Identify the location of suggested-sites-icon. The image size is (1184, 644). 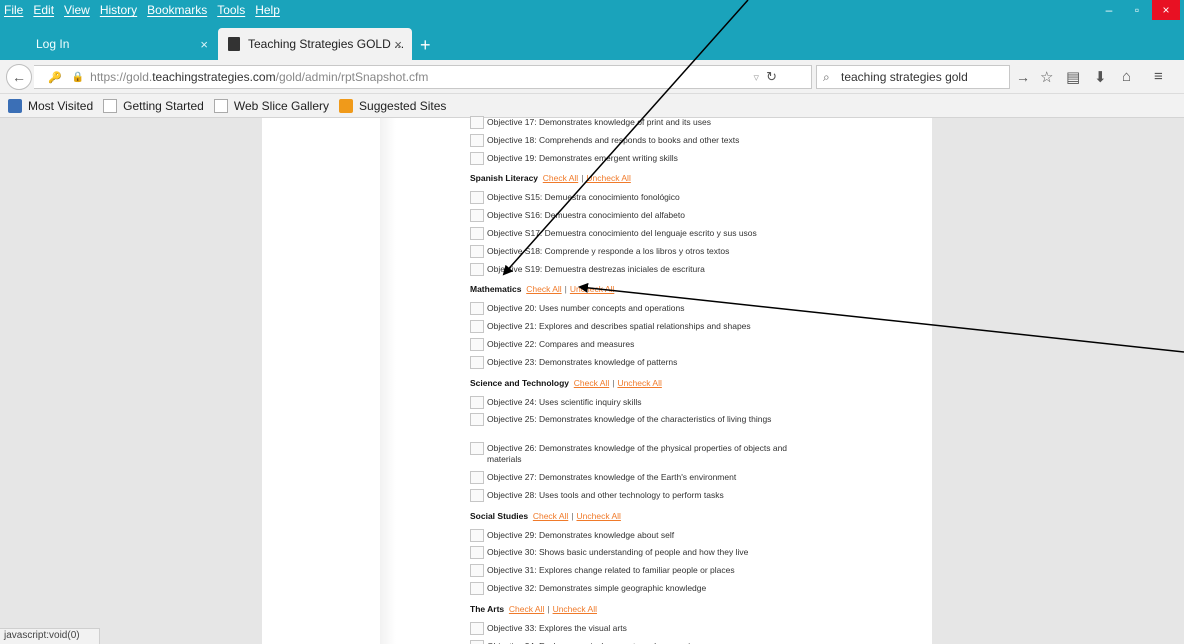
(346, 105).